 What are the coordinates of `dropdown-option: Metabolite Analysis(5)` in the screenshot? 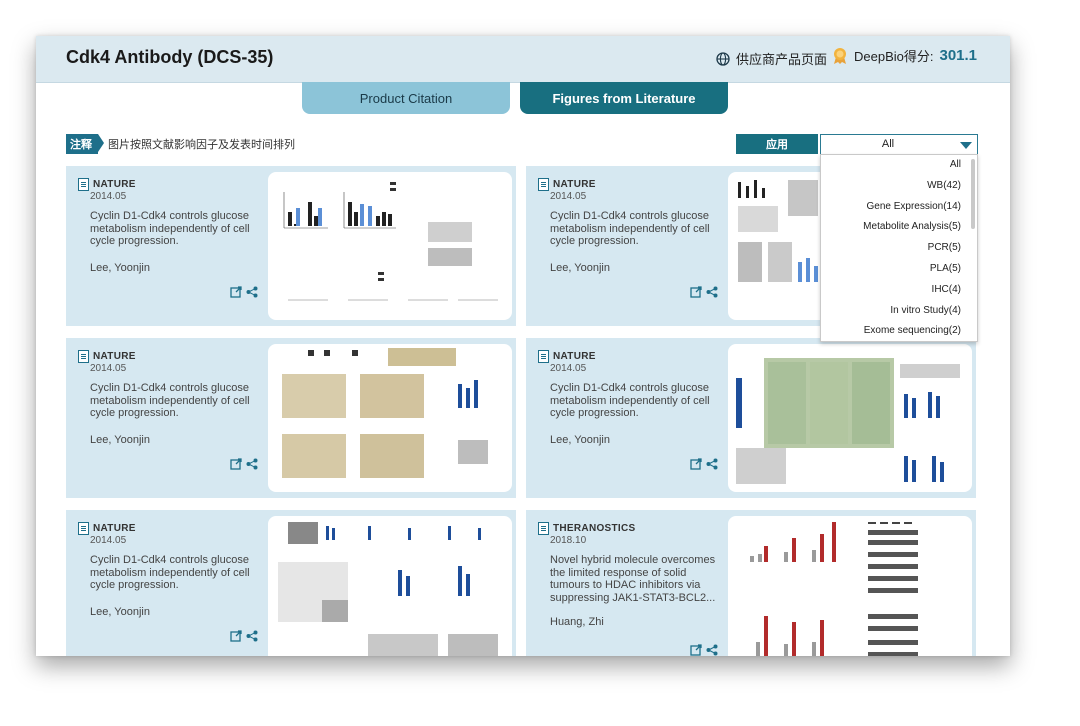 It's located at (899, 227).